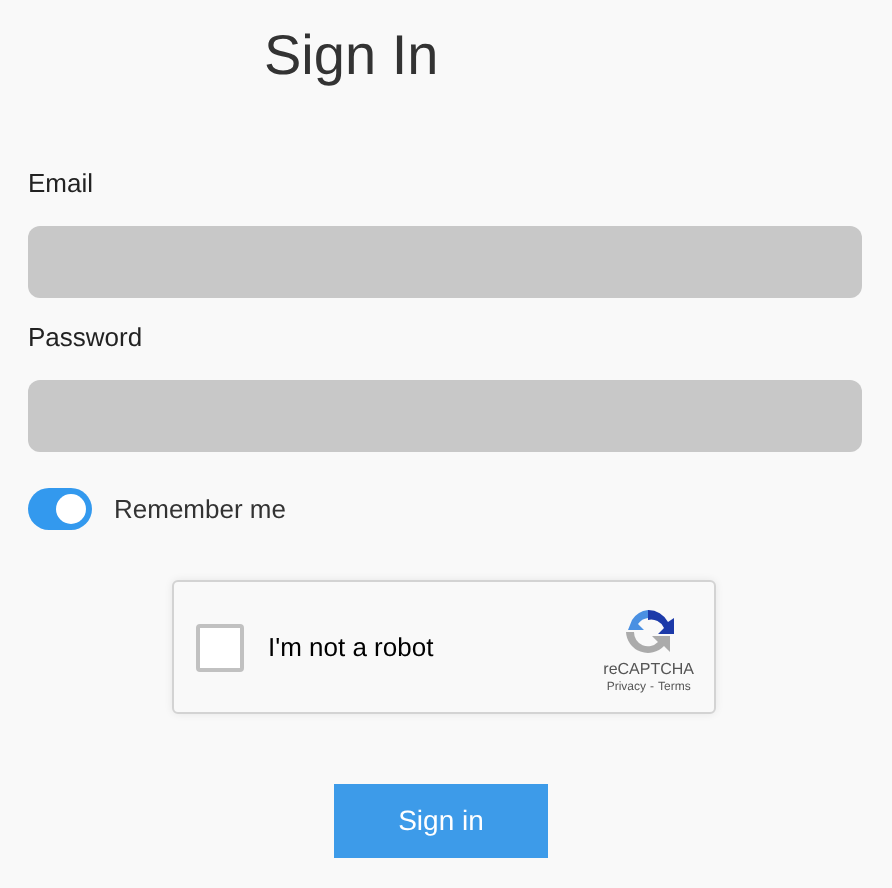  I want to click on captcha-label: I'm not a robot, so click(352, 647).